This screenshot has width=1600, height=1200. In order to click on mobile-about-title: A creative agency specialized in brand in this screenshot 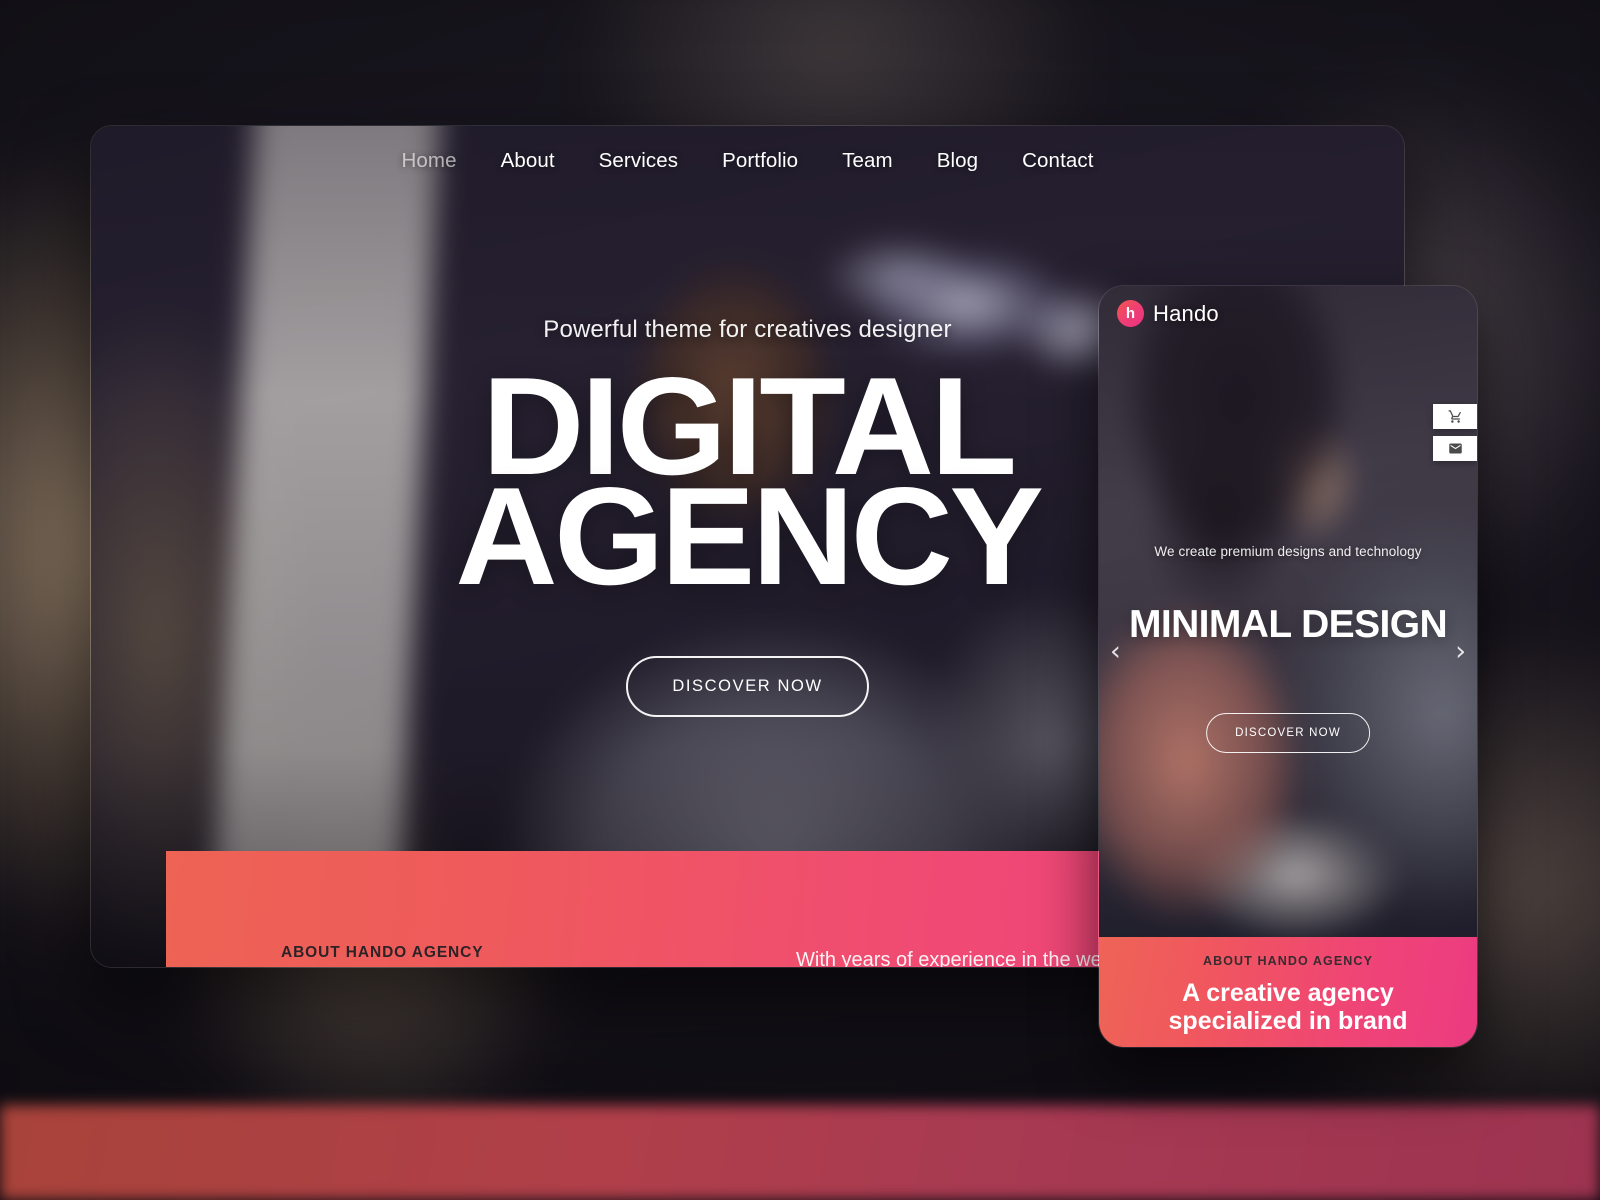, I will do `click(1288, 1007)`.